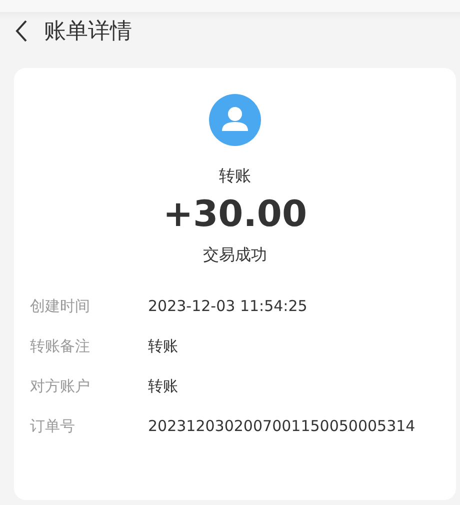 The image size is (460, 505). Describe the element at coordinates (235, 176) in the screenshot. I see `transaction-type: 转账` at that location.